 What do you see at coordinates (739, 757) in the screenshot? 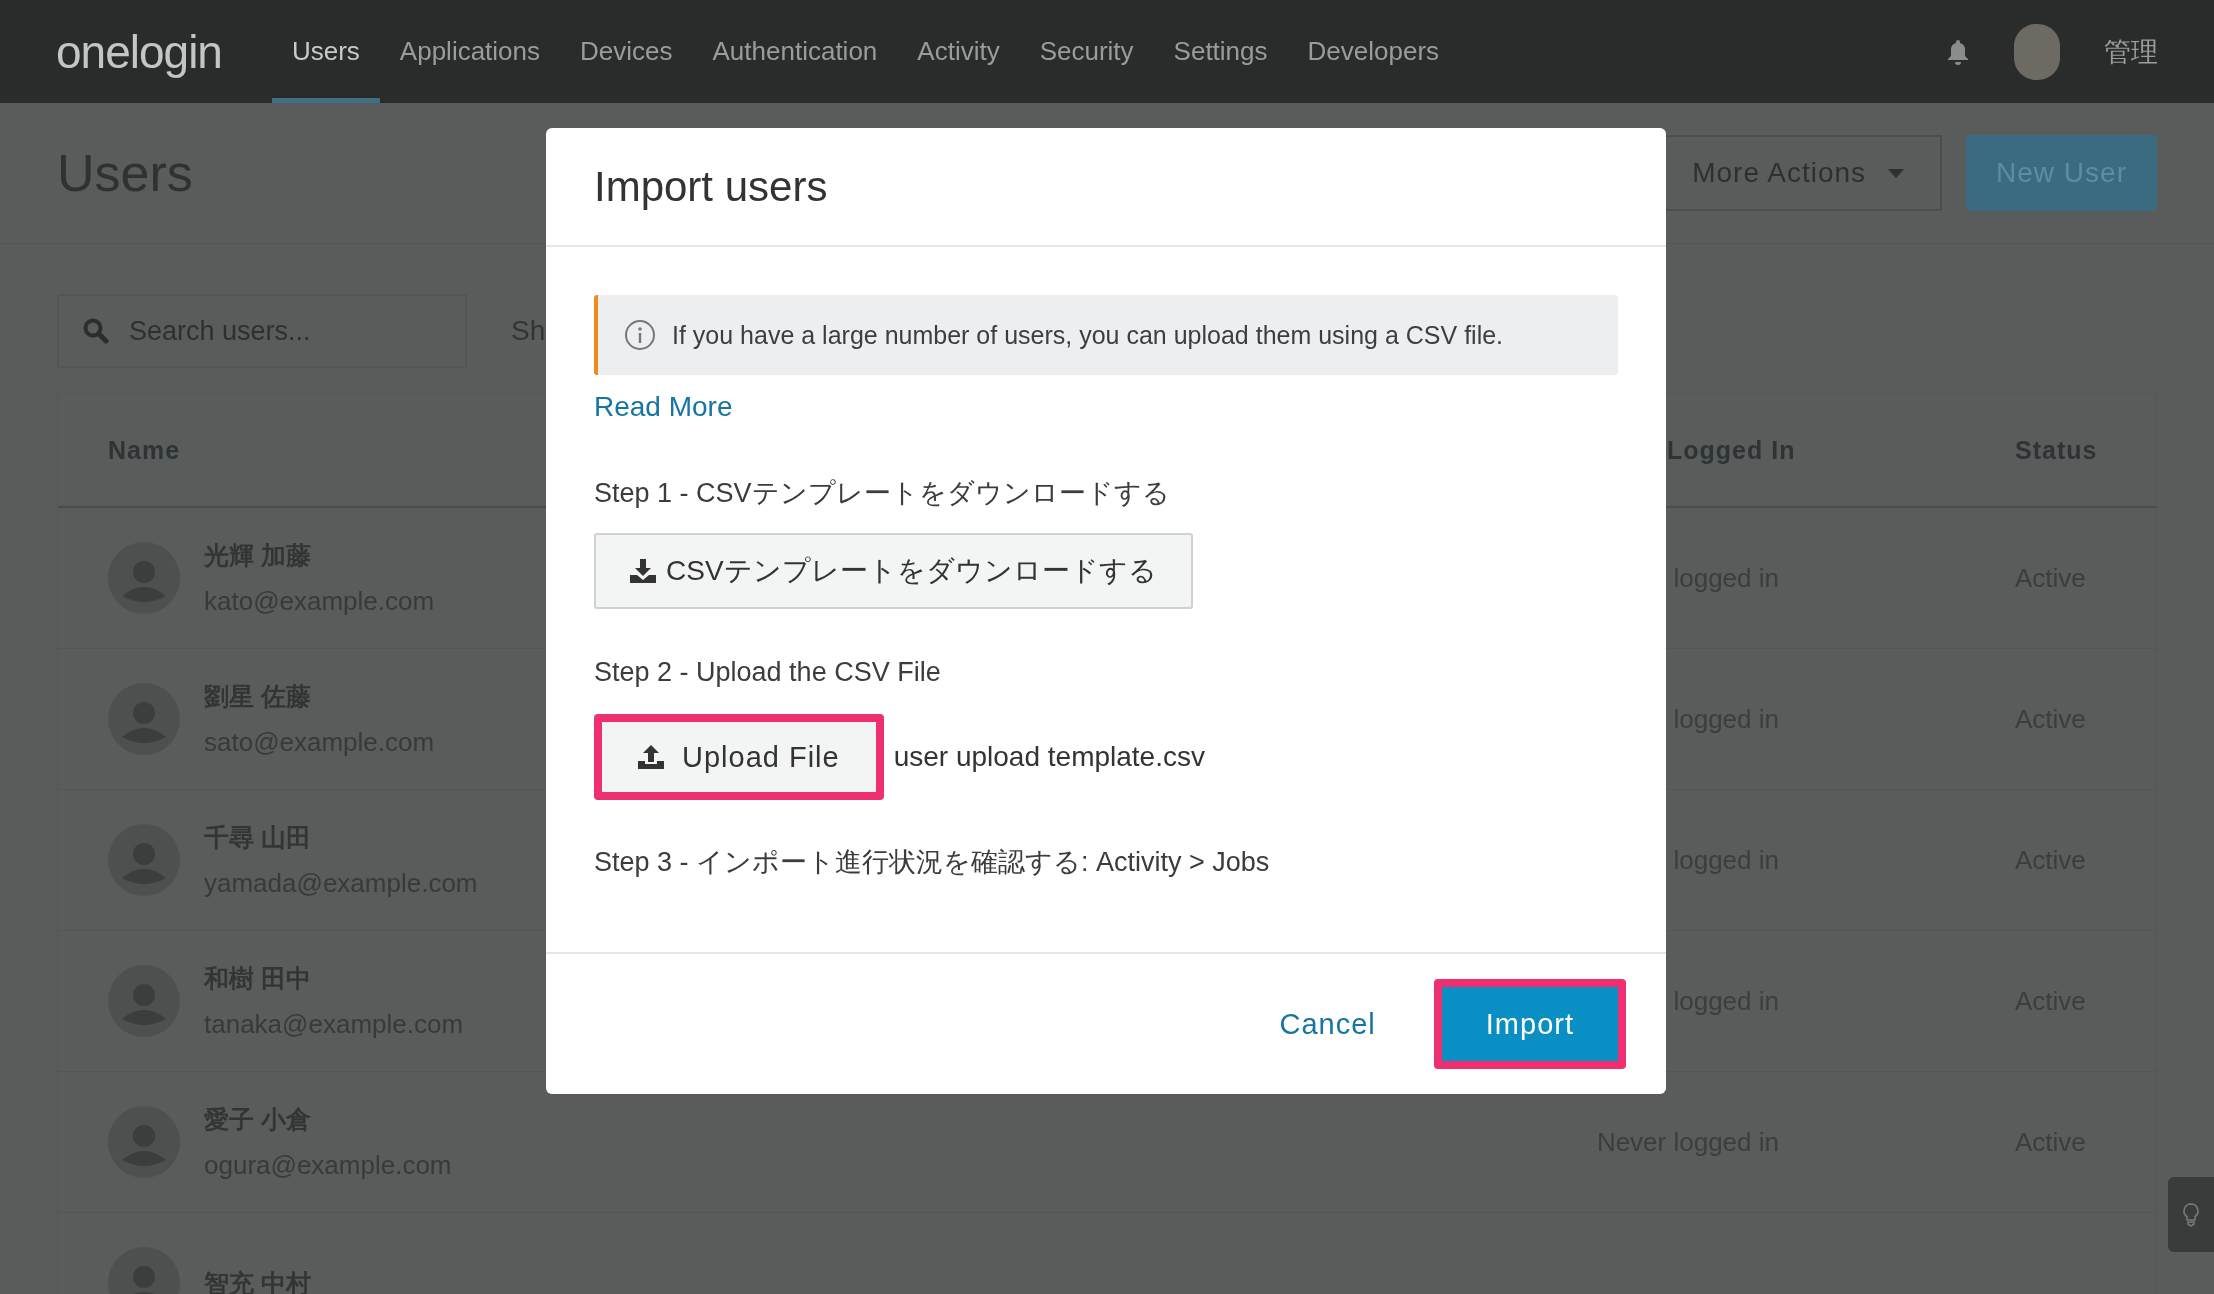
I see `upload-file-button: Upload File` at bounding box center [739, 757].